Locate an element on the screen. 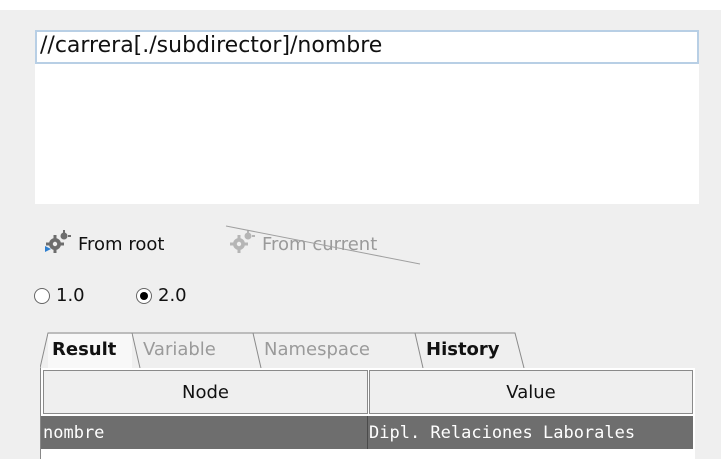 This screenshot has height=459, width=721. tab-variable-label: Variable is located at coordinates (179, 349).